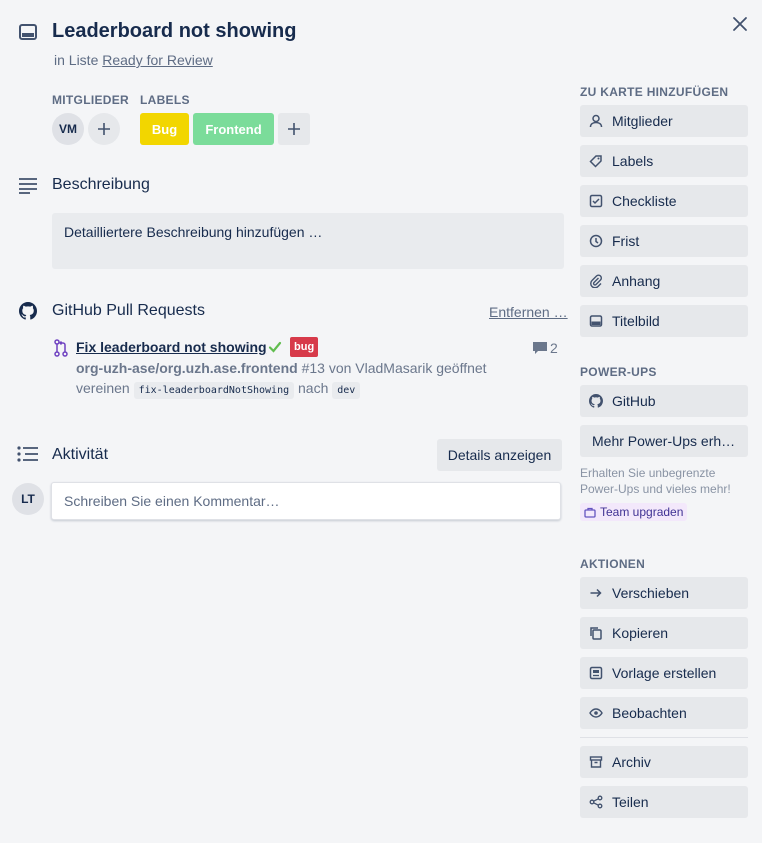  I want to click on list-link: Ready for Review, so click(157, 60).